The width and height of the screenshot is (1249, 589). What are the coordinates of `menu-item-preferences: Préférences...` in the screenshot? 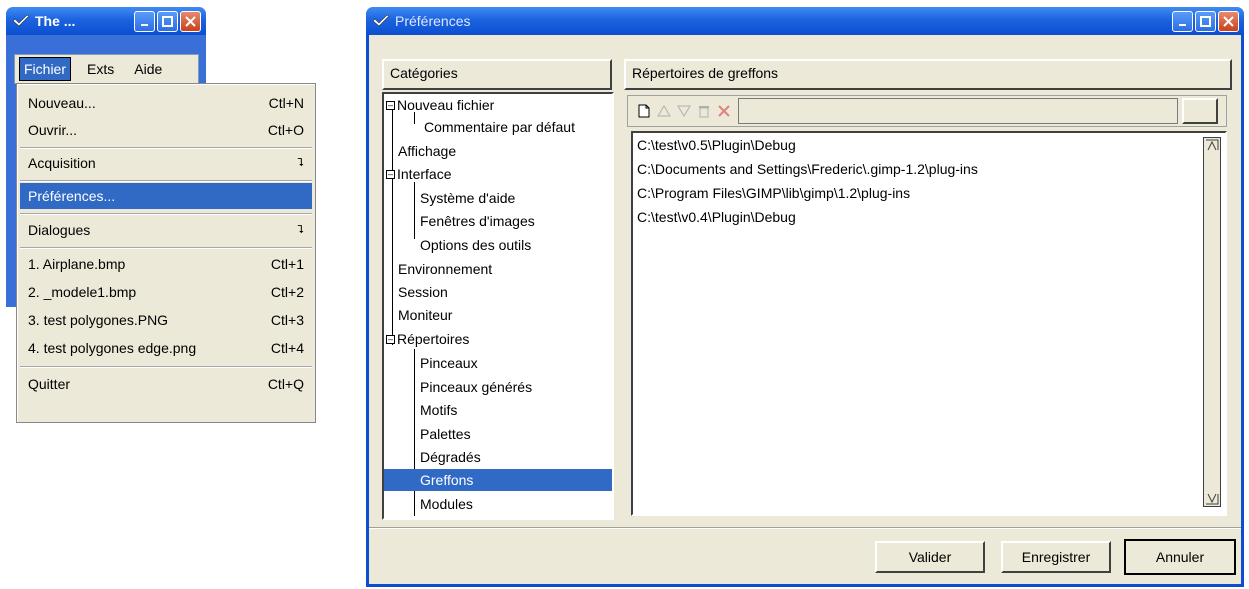 It's located at (166, 196).